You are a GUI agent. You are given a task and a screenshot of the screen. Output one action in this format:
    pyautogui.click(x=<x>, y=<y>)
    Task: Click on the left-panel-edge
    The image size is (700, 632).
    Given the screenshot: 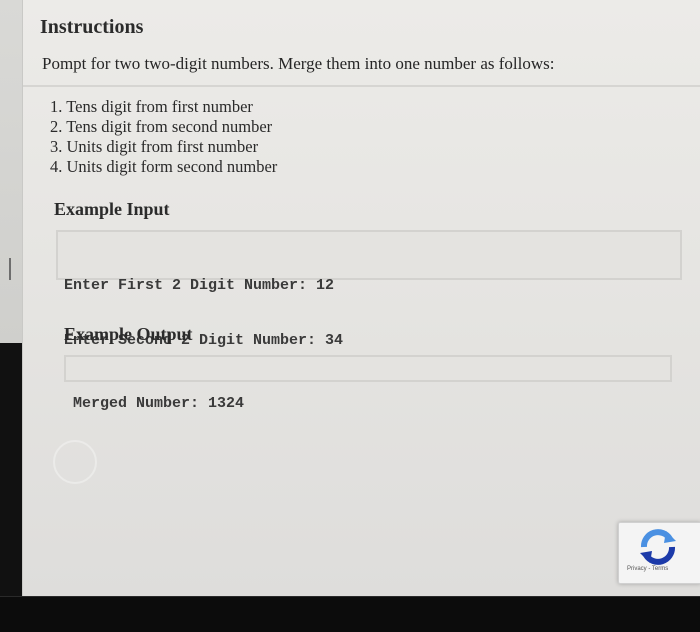 What is the action you would take?
    pyautogui.click(x=11, y=171)
    